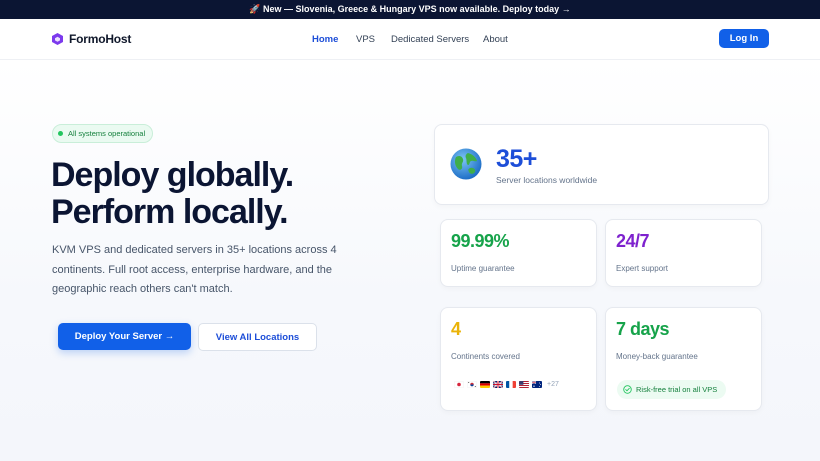 The image size is (820, 461). I want to click on moneyback-label: Money-back guarantee, so click(657, 356).